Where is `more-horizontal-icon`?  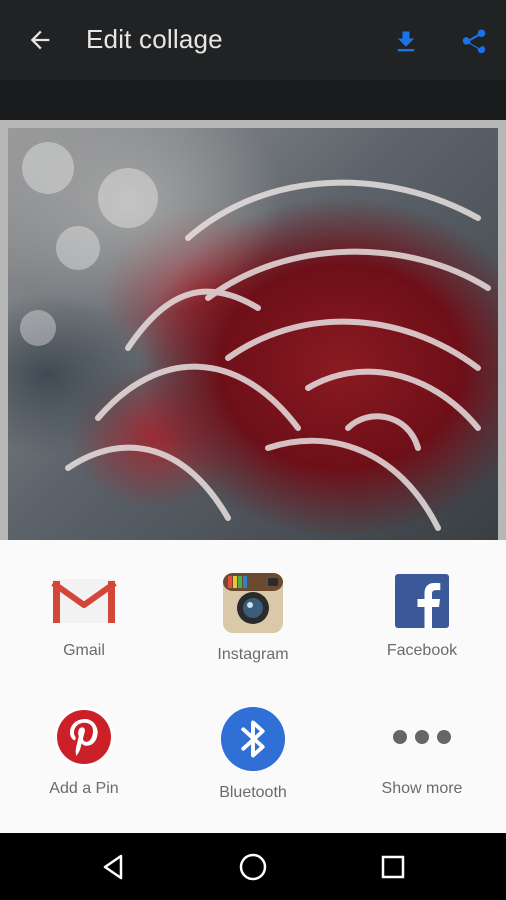
more-horizontal-icon is located at coordinates (422, 737).